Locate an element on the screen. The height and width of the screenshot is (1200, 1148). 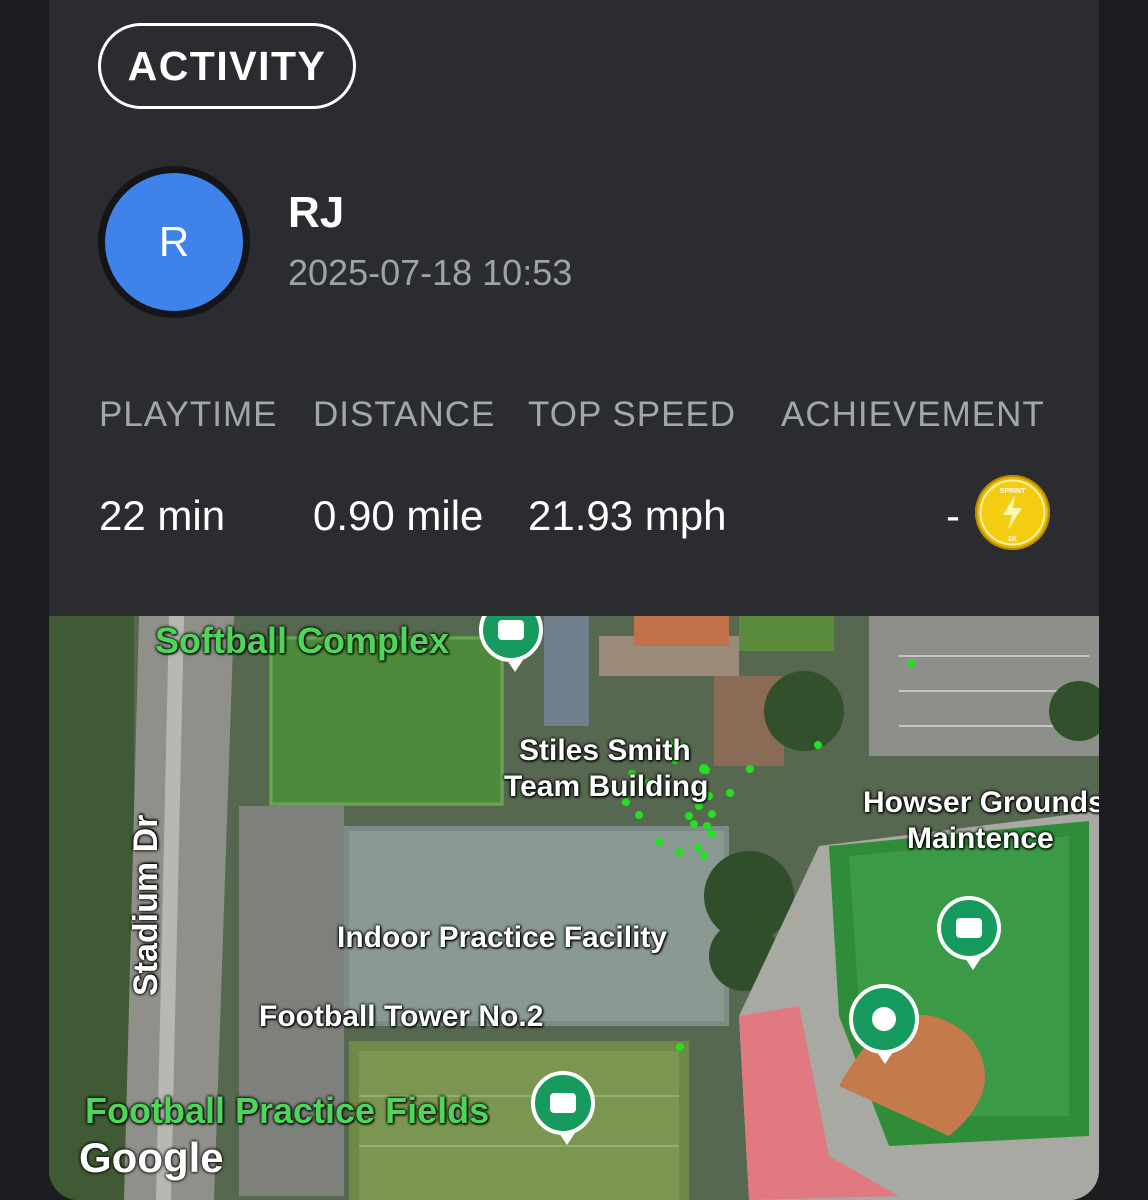
map-label-indoor-practice: Indoor Practice Facility is located at coordinates (502, 937).